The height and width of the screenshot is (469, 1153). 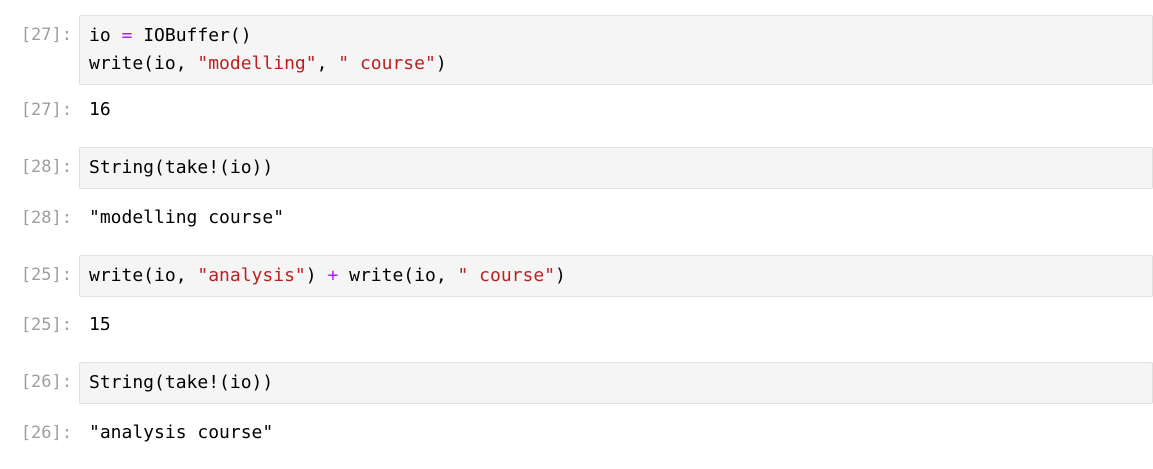 I want to click on operator-token: =, so click(x=127, y=35).